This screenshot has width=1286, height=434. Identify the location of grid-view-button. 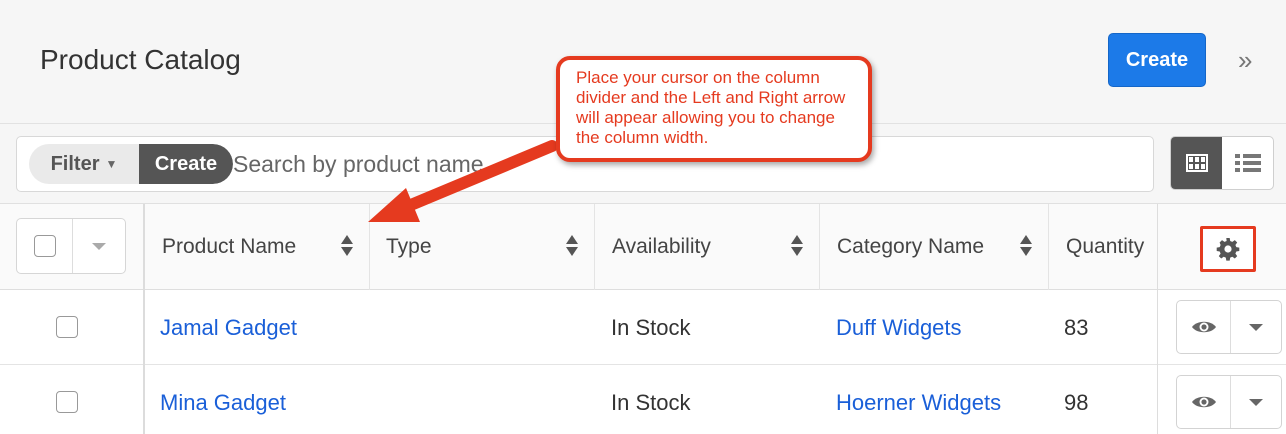
(1196, 163).